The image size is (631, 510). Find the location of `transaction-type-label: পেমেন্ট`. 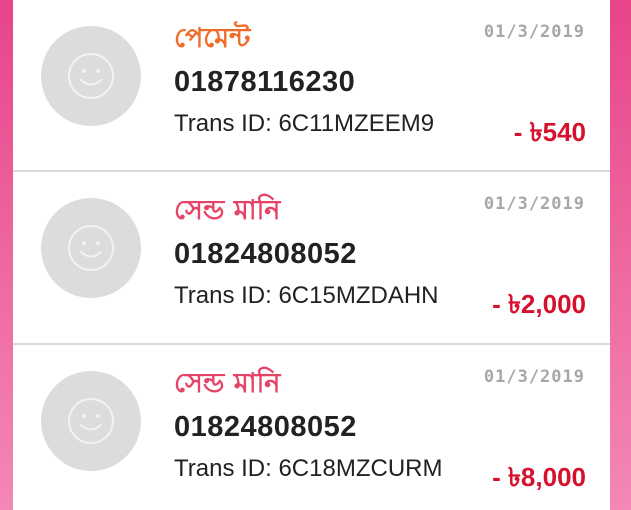

transaction-type-label: পেমেন্ট is located at coordinates (212, 38).